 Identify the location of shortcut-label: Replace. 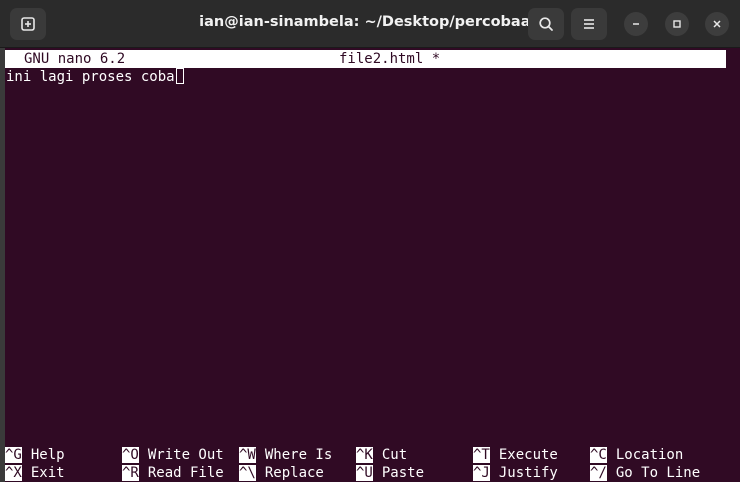
(294, 473).